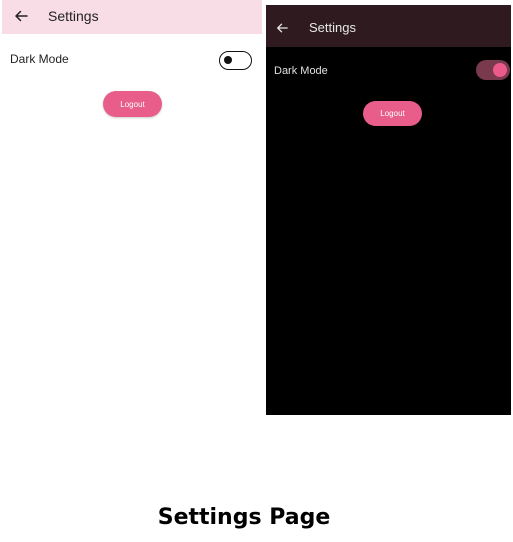 Image resolution: width=513 pixels, height=542 pixels. I want to click on app-bar, so click(388, 29).